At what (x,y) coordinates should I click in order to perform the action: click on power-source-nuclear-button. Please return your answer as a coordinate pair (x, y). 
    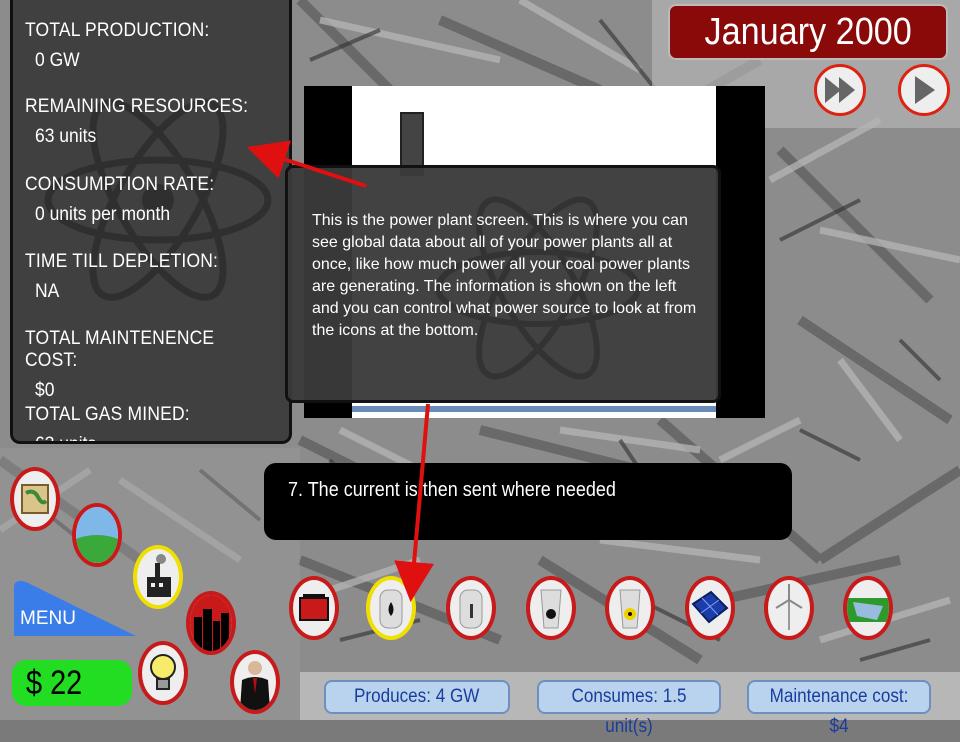
    Looking at the image, I should click on (630, 608).